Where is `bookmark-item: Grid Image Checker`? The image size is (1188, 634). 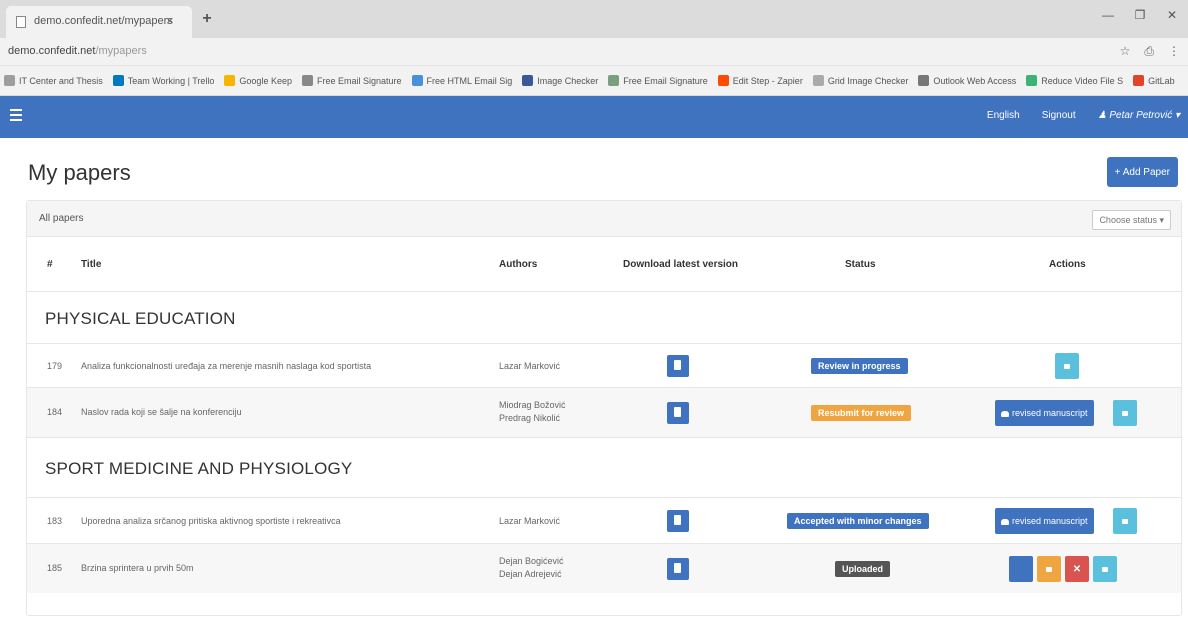 bookmark-item: Grid Image Checker is located at coordinates (860, 80).